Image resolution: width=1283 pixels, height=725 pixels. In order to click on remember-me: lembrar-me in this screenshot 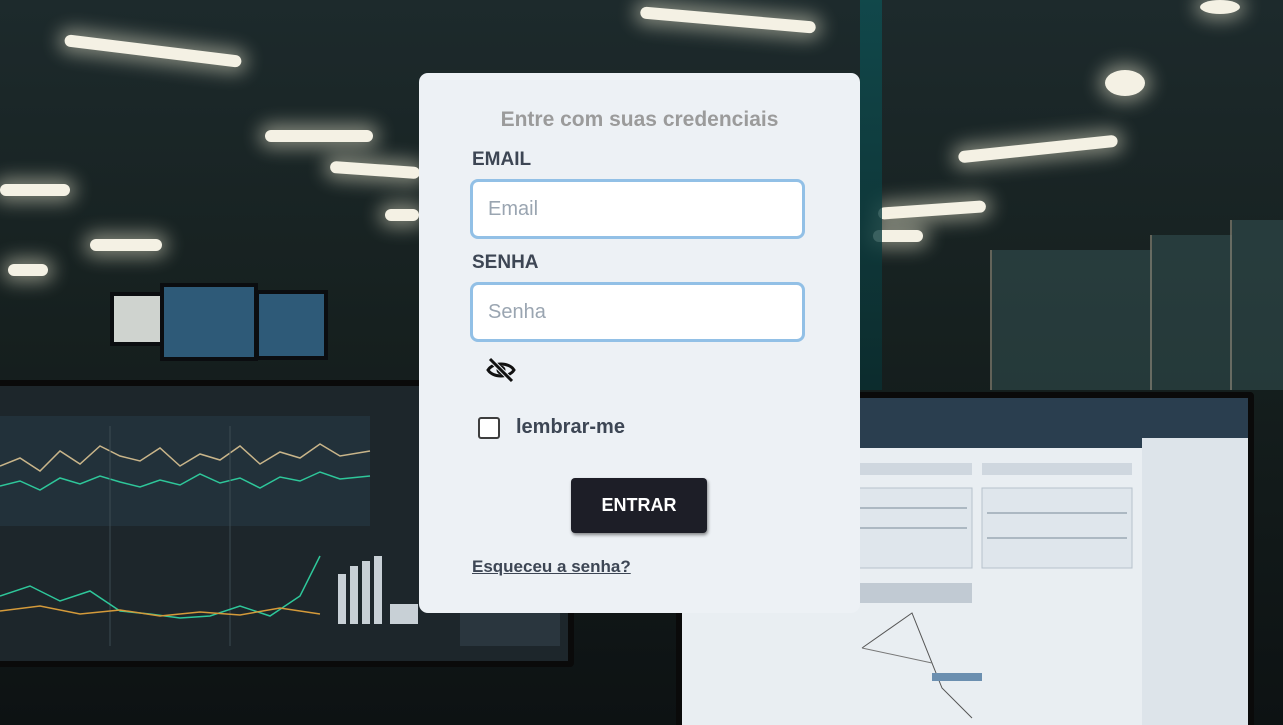, I will do `click(551, 427)`.